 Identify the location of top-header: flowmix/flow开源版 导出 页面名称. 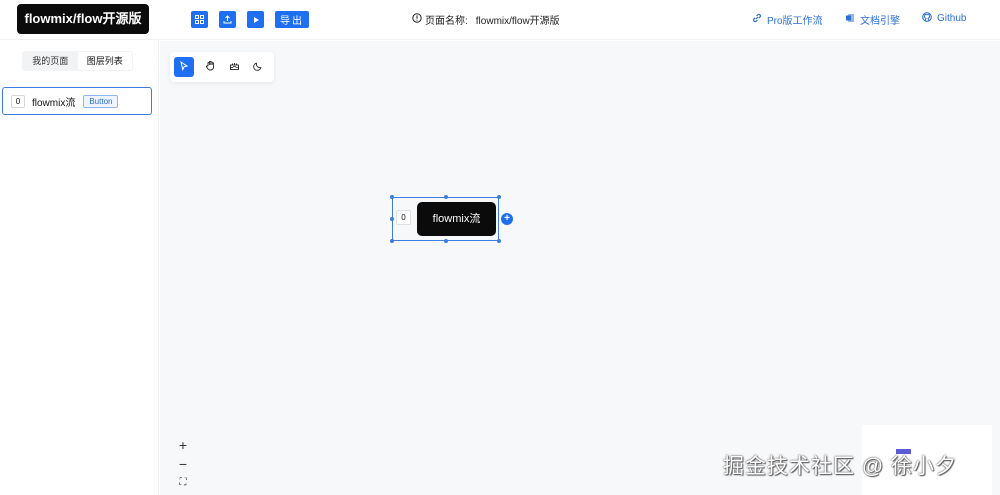
(500, 20).